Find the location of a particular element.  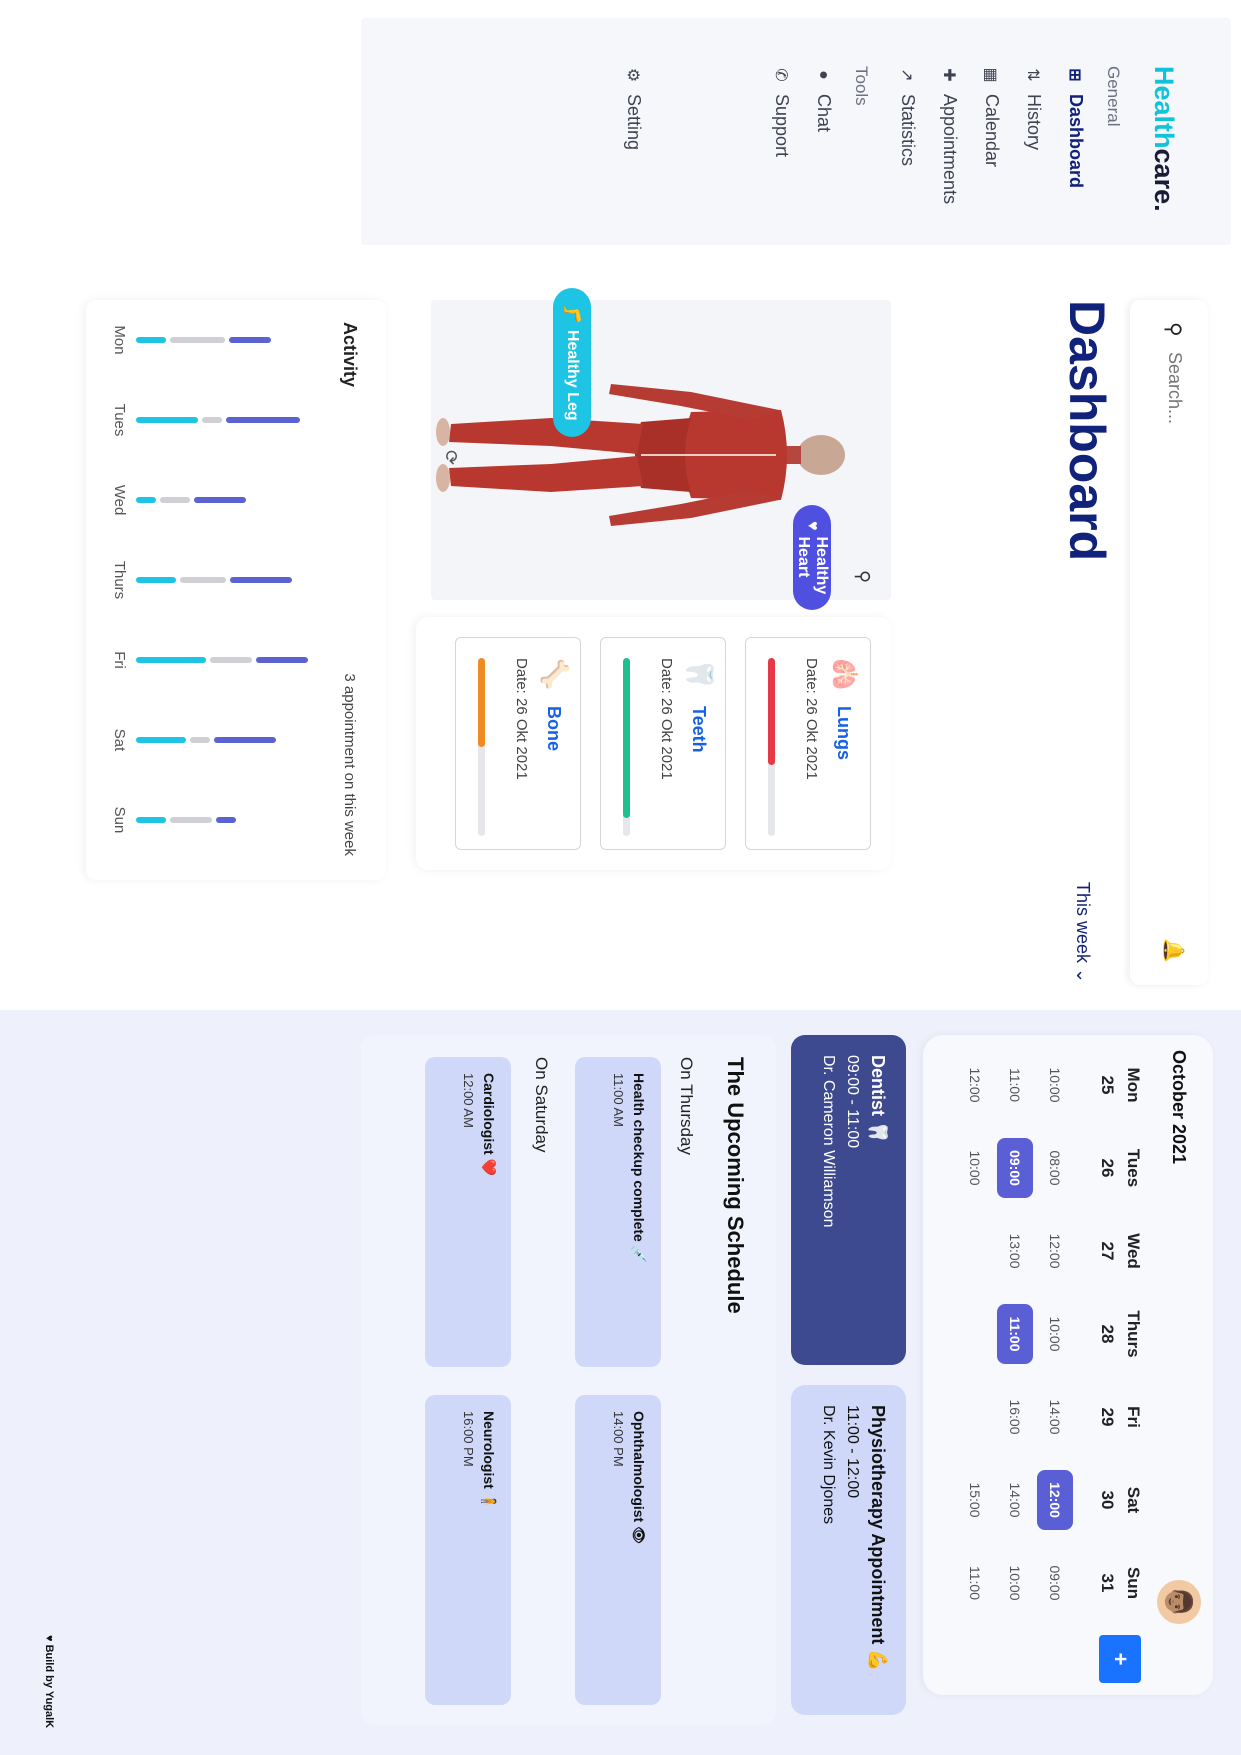

zoom-icon: ⚲ is located at coordinates (862, 576).